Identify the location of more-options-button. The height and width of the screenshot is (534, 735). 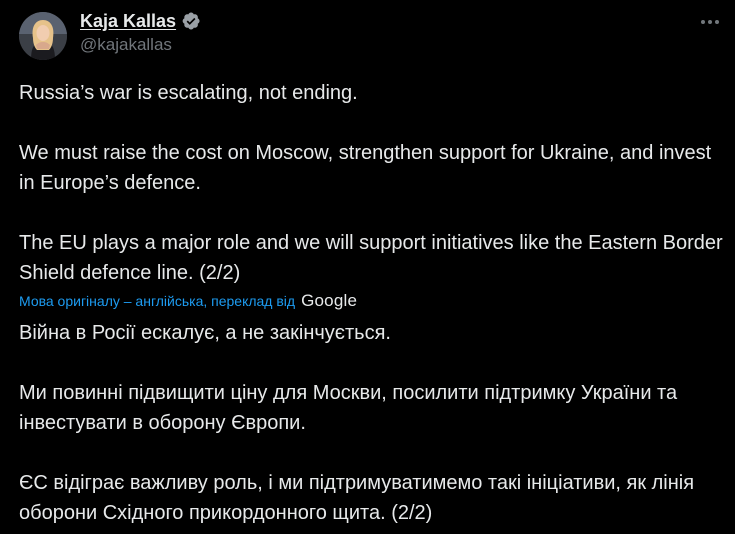
(710, 22).